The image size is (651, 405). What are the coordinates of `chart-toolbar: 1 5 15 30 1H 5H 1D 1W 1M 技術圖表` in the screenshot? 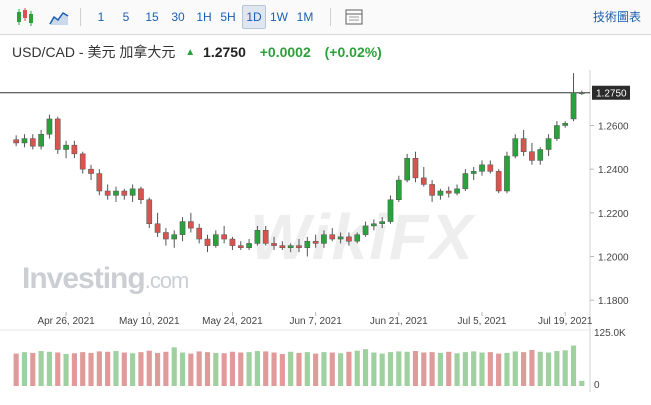 It's located at (325, 17).